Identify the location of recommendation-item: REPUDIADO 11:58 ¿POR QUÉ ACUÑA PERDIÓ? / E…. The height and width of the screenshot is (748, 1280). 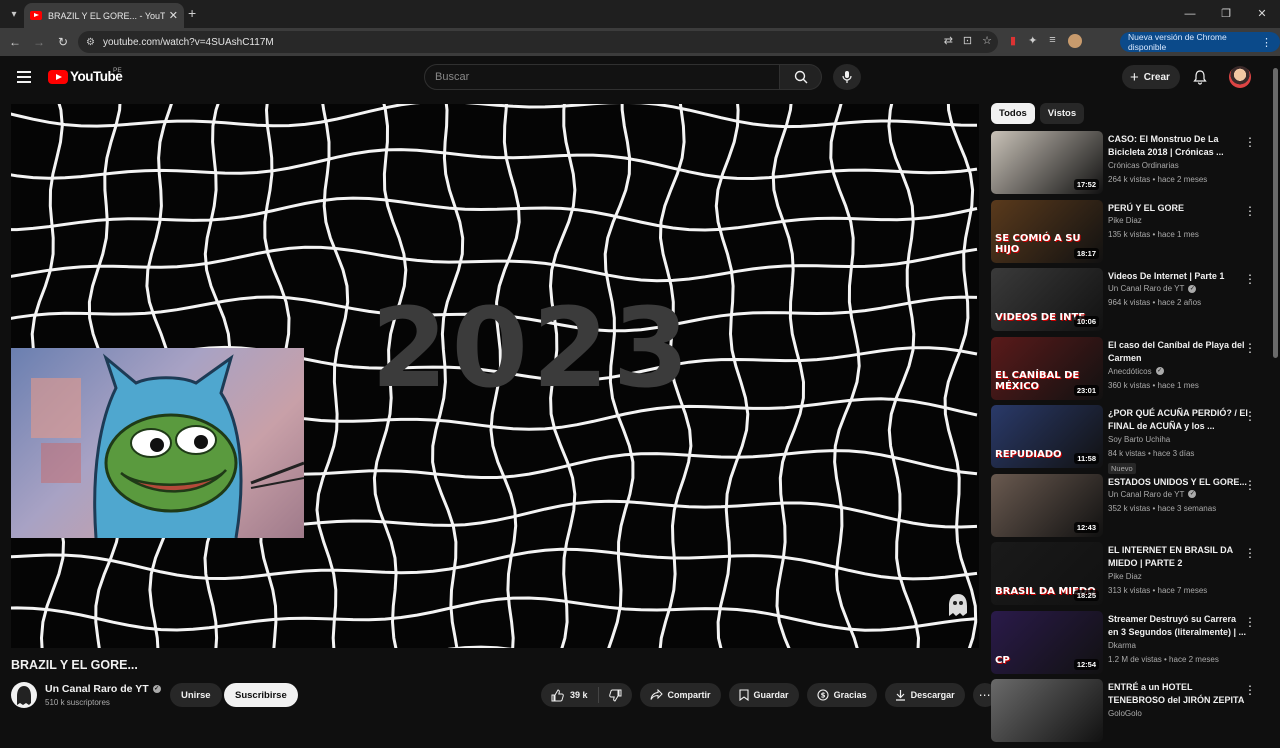
(1128, 439).